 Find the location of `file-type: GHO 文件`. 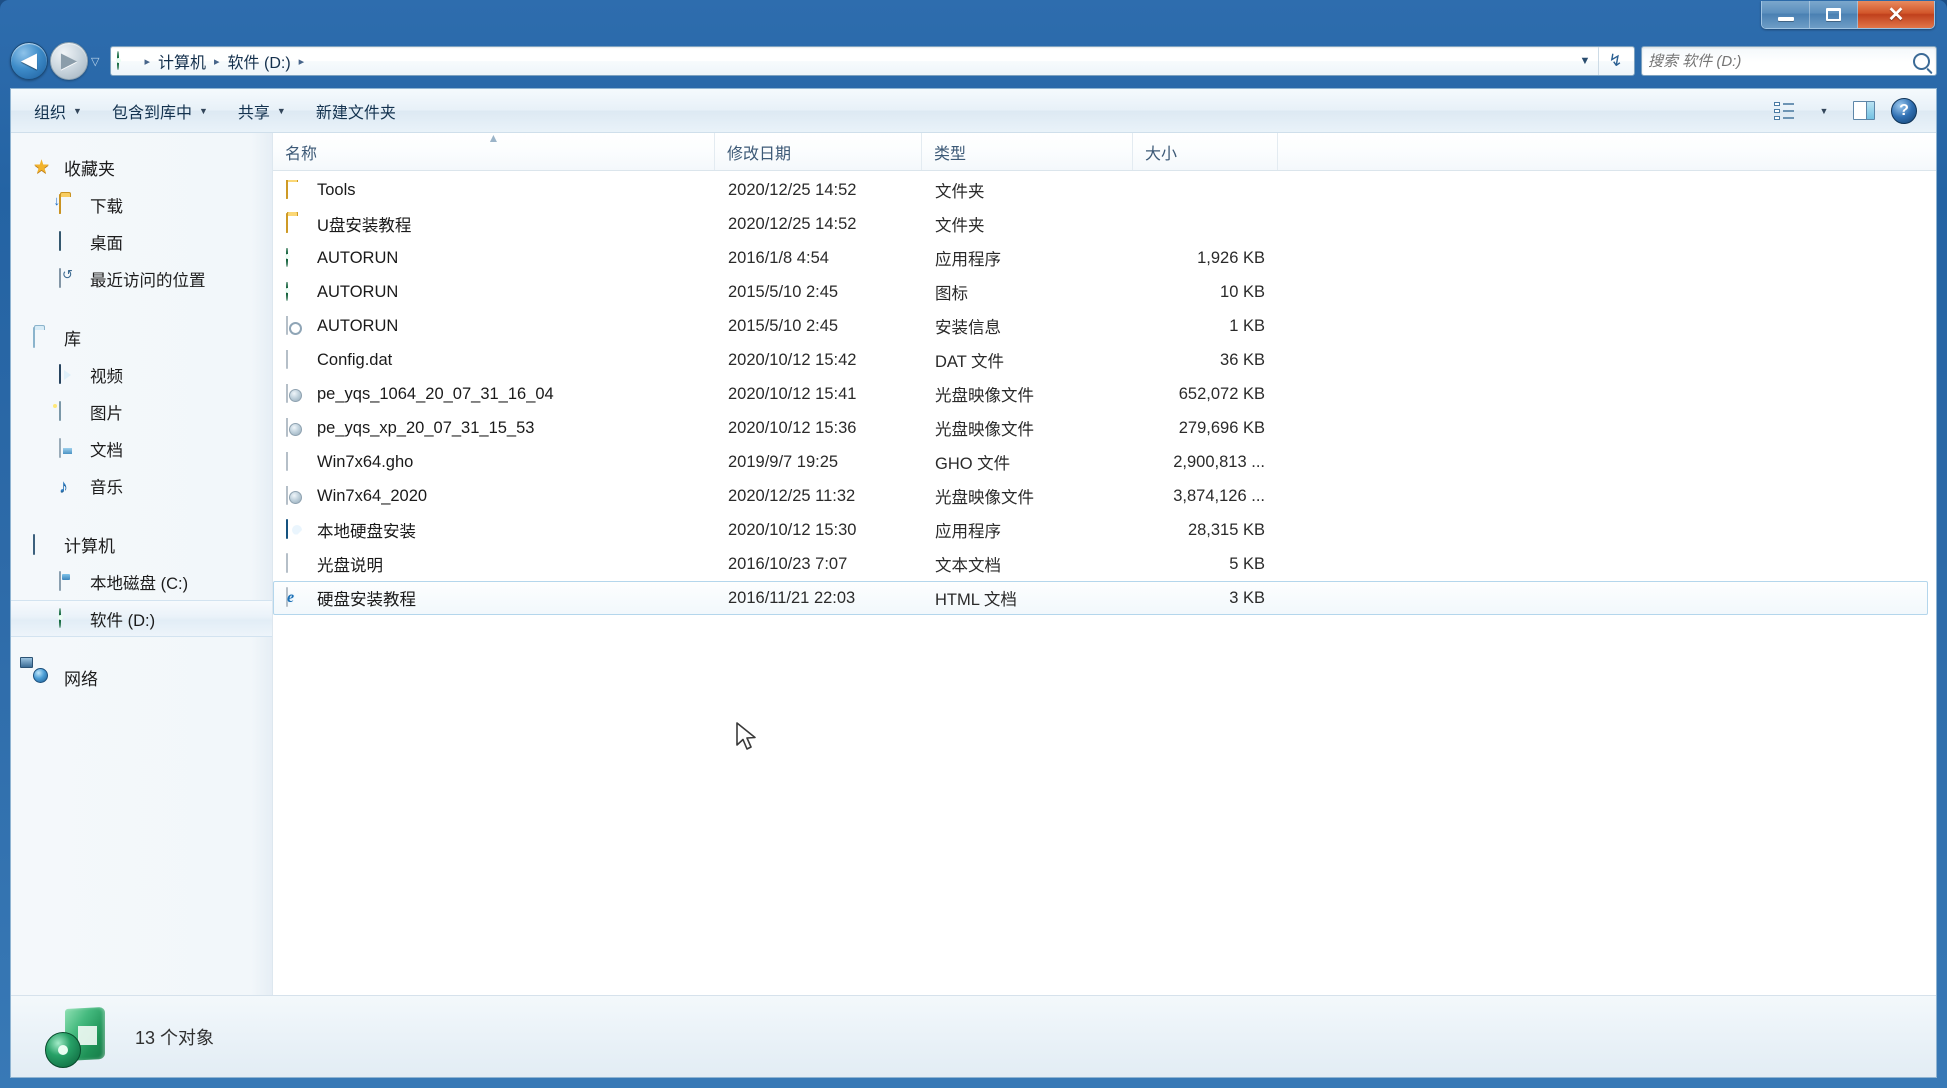

file-type: GHO 文件 is located at coordinates (973, 464).